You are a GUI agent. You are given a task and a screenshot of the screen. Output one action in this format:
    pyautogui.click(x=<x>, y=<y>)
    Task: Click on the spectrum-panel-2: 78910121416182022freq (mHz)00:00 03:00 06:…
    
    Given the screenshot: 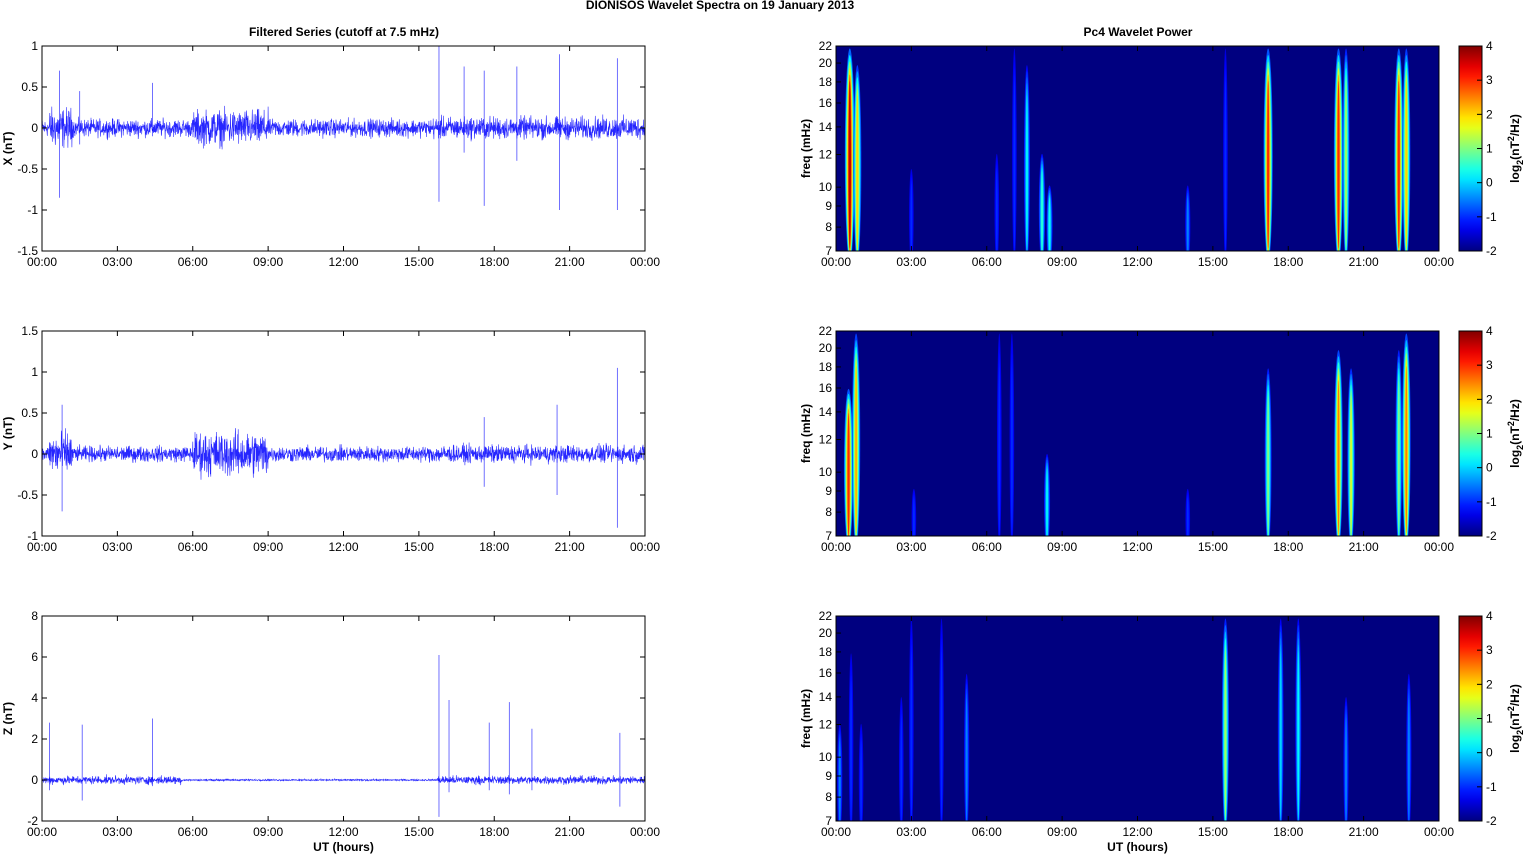 What is the action you would take?
    pyautogui.click(x=1162, y=731)
    